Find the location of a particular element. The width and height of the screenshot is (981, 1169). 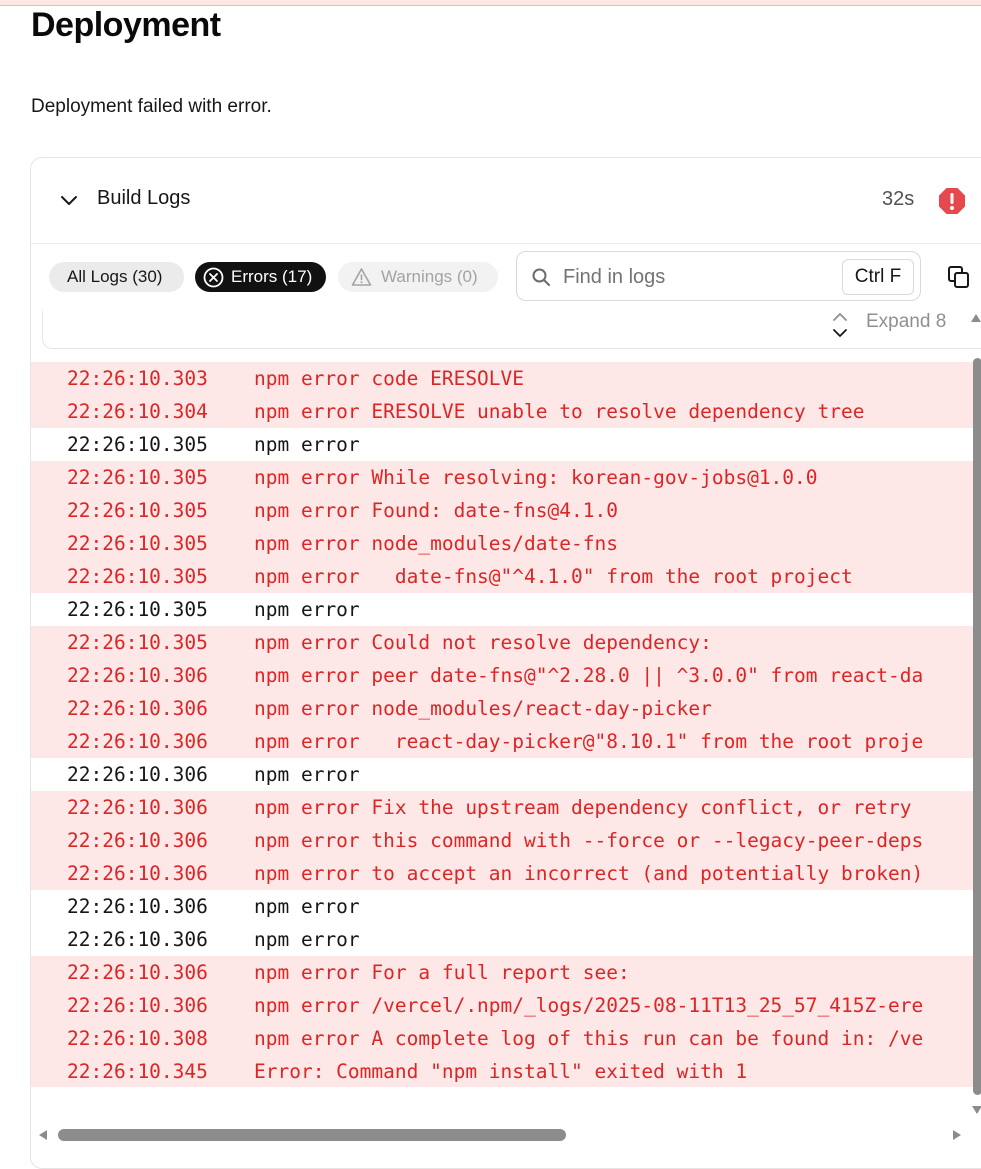

copy-icon is located at coordinates (959, 277).